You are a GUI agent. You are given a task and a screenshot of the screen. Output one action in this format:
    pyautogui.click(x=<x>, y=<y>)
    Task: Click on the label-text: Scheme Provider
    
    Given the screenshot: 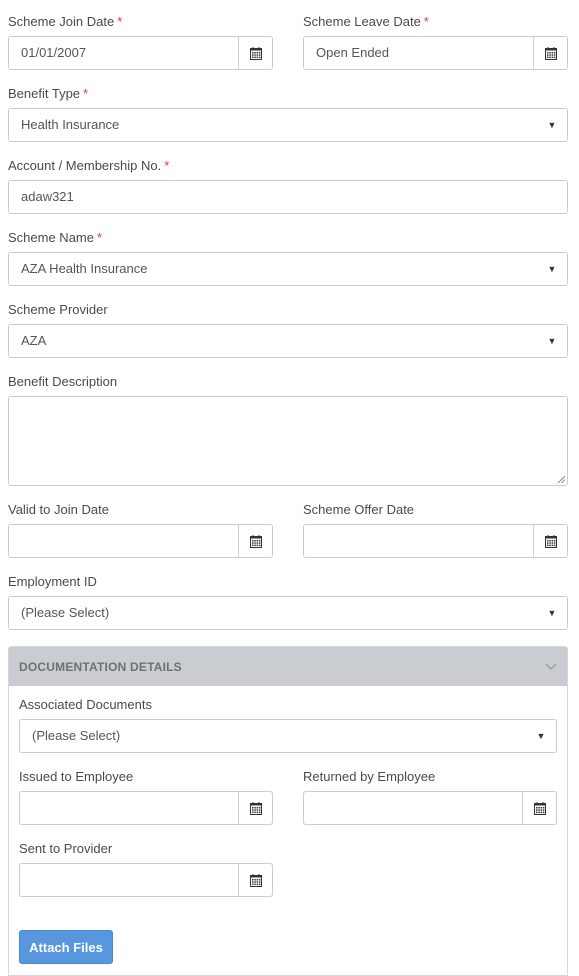 What is the action you would take?
    pyautogui.click(x=58, y=309)
    